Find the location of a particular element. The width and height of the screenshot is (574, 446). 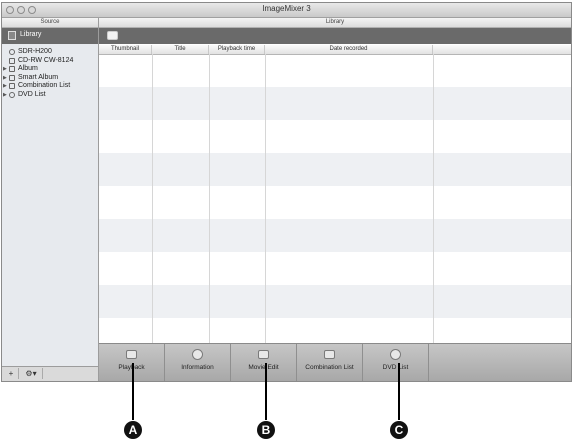

movie-edit-label: Movie Edit is located at coordinates (263, 367).